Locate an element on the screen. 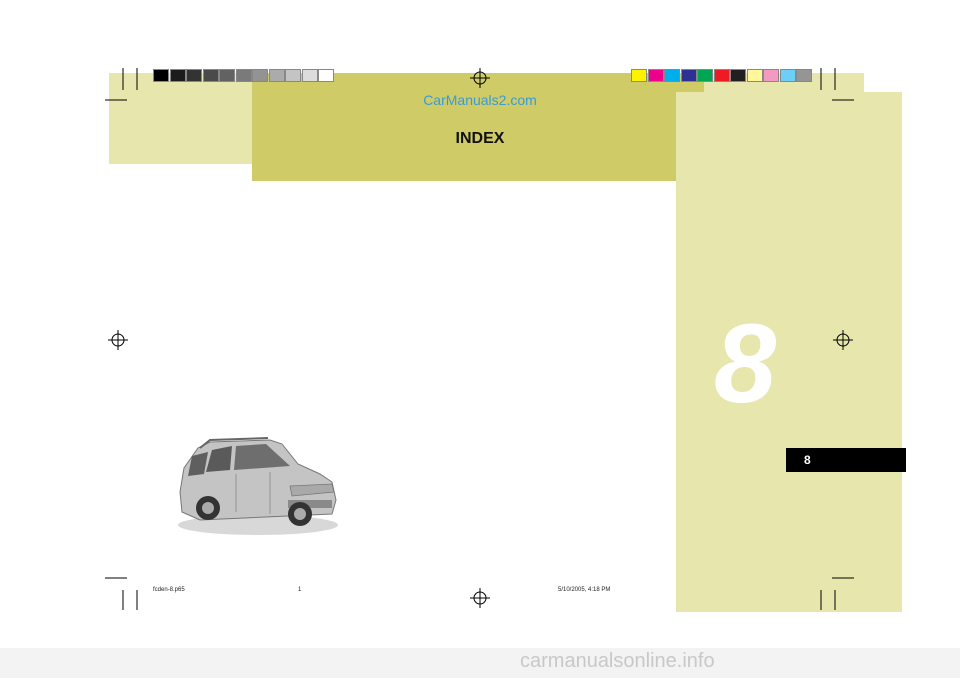  registration-mark-right is located at coordinates (843, 340).